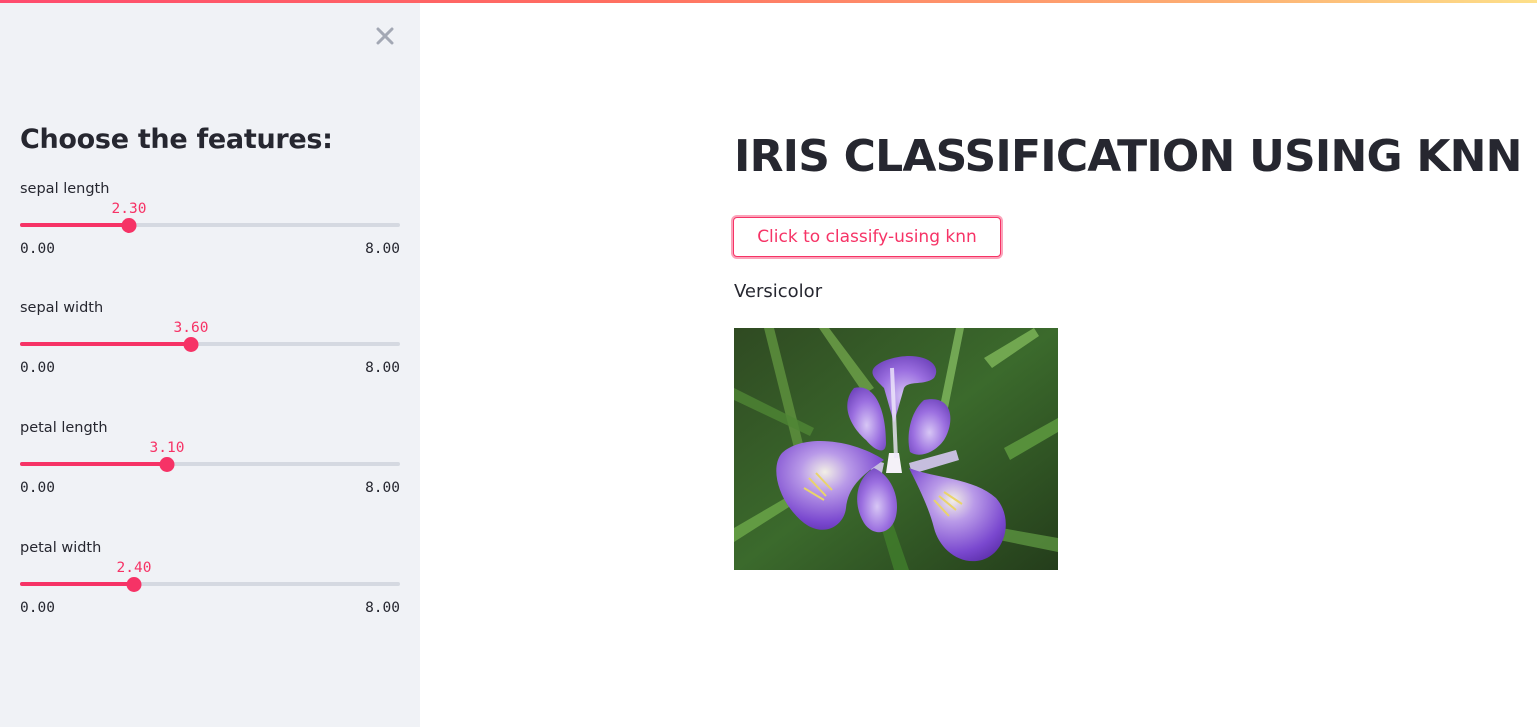 The image size is (1537, 727). I want to click on slider-value: 3.60, so click(191, 328).